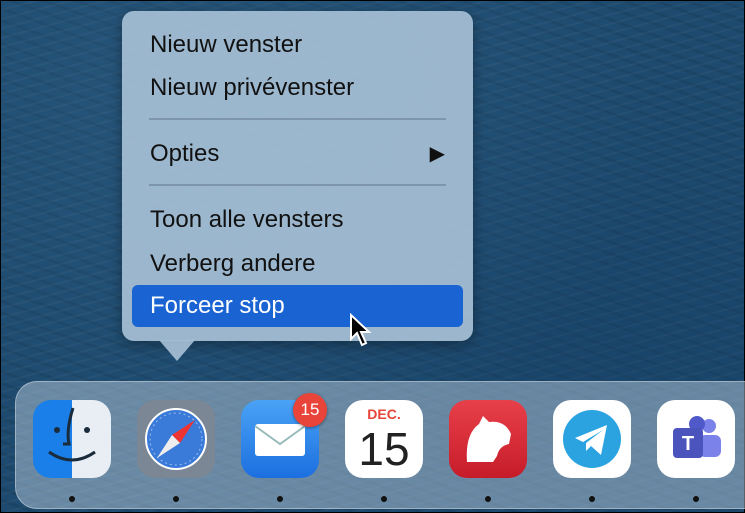  I want to click on menu-item-label: Toon alle vensters, so click(247, 219).